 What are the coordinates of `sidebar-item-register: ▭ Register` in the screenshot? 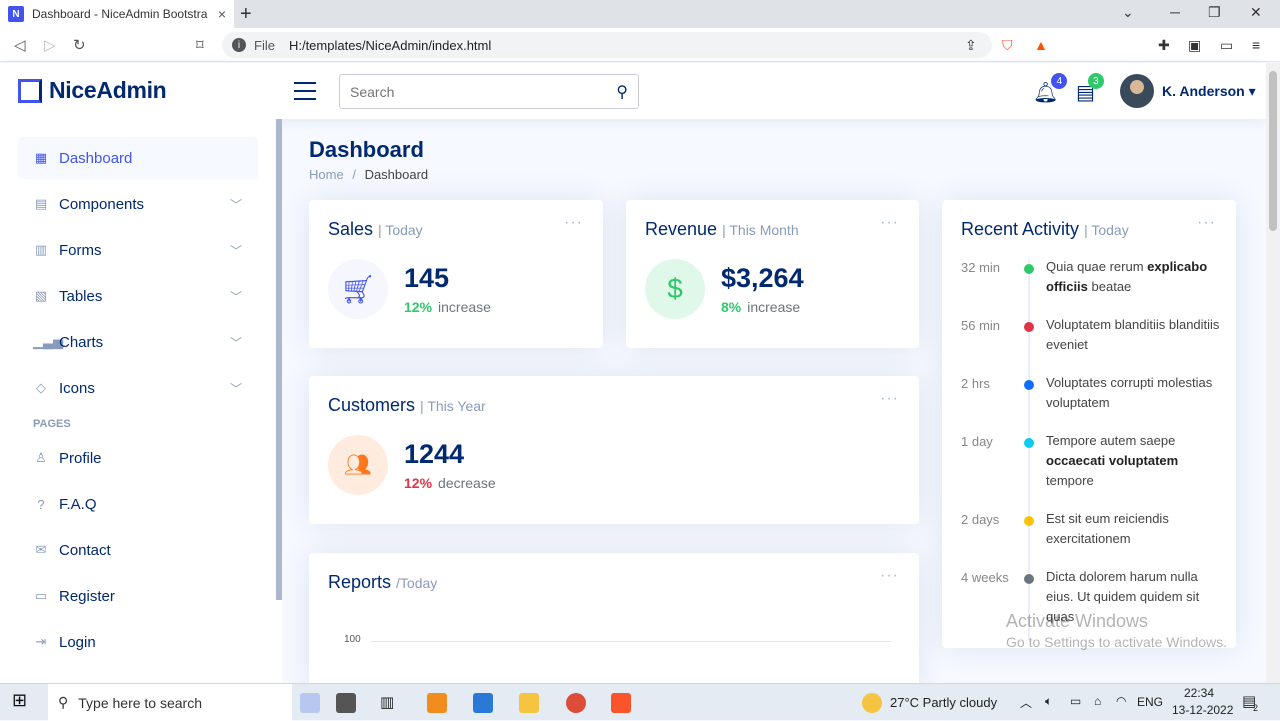 It's located at (138, 596).